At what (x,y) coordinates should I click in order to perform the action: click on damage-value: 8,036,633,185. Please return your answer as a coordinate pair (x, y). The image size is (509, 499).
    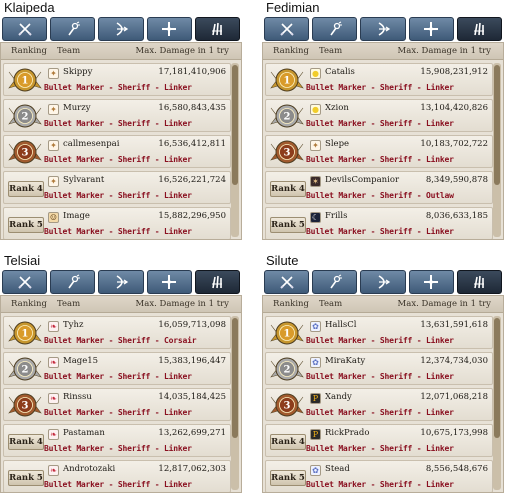
    Looking at the image, I should click on (456, 216).